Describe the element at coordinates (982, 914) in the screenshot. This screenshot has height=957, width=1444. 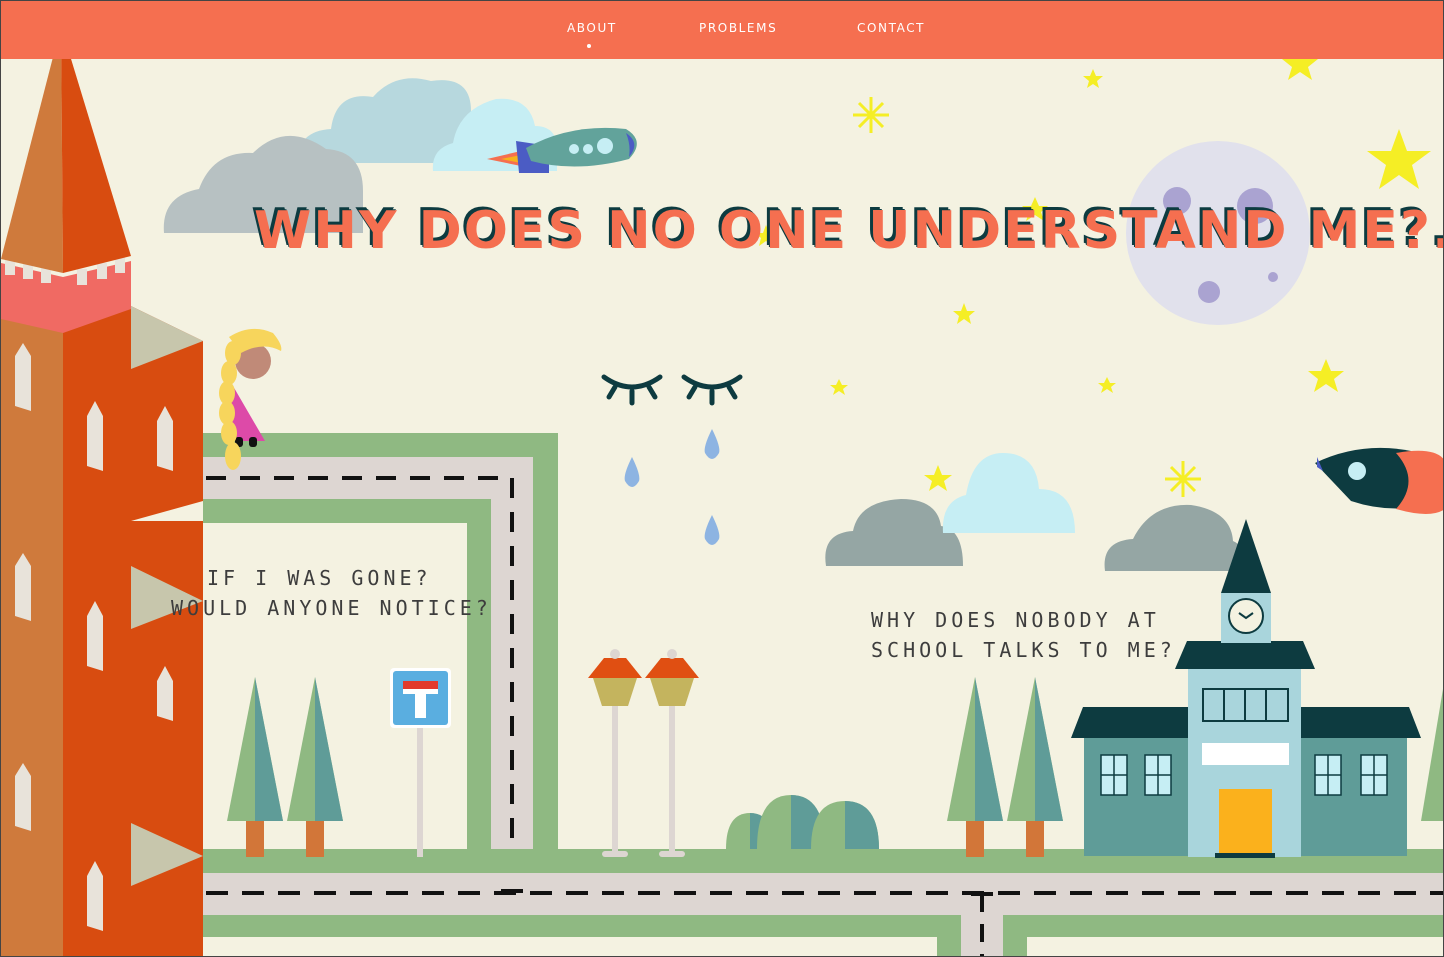
I see `road` at that location.